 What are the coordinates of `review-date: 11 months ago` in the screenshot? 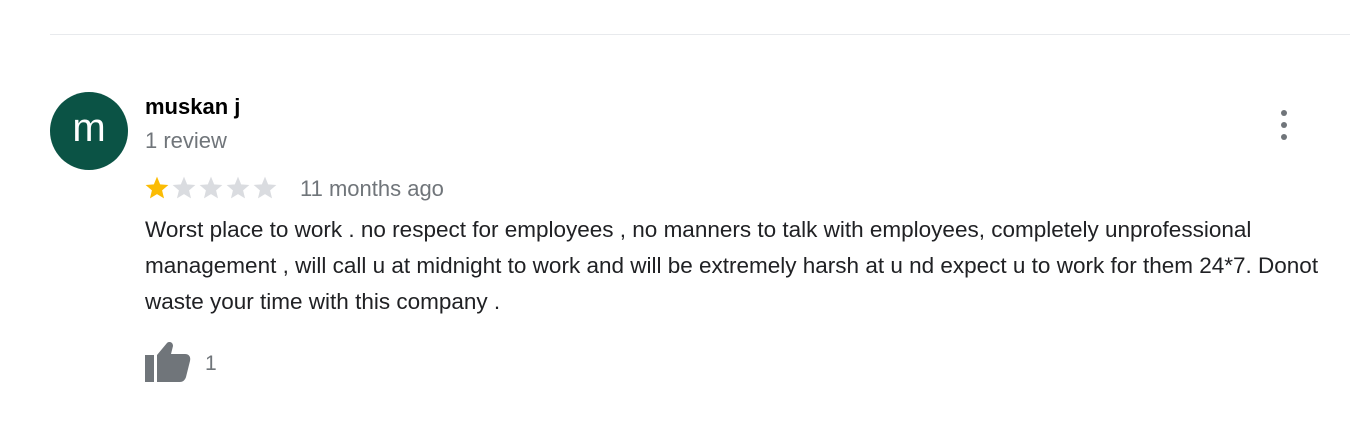 It's located at (372, 188).